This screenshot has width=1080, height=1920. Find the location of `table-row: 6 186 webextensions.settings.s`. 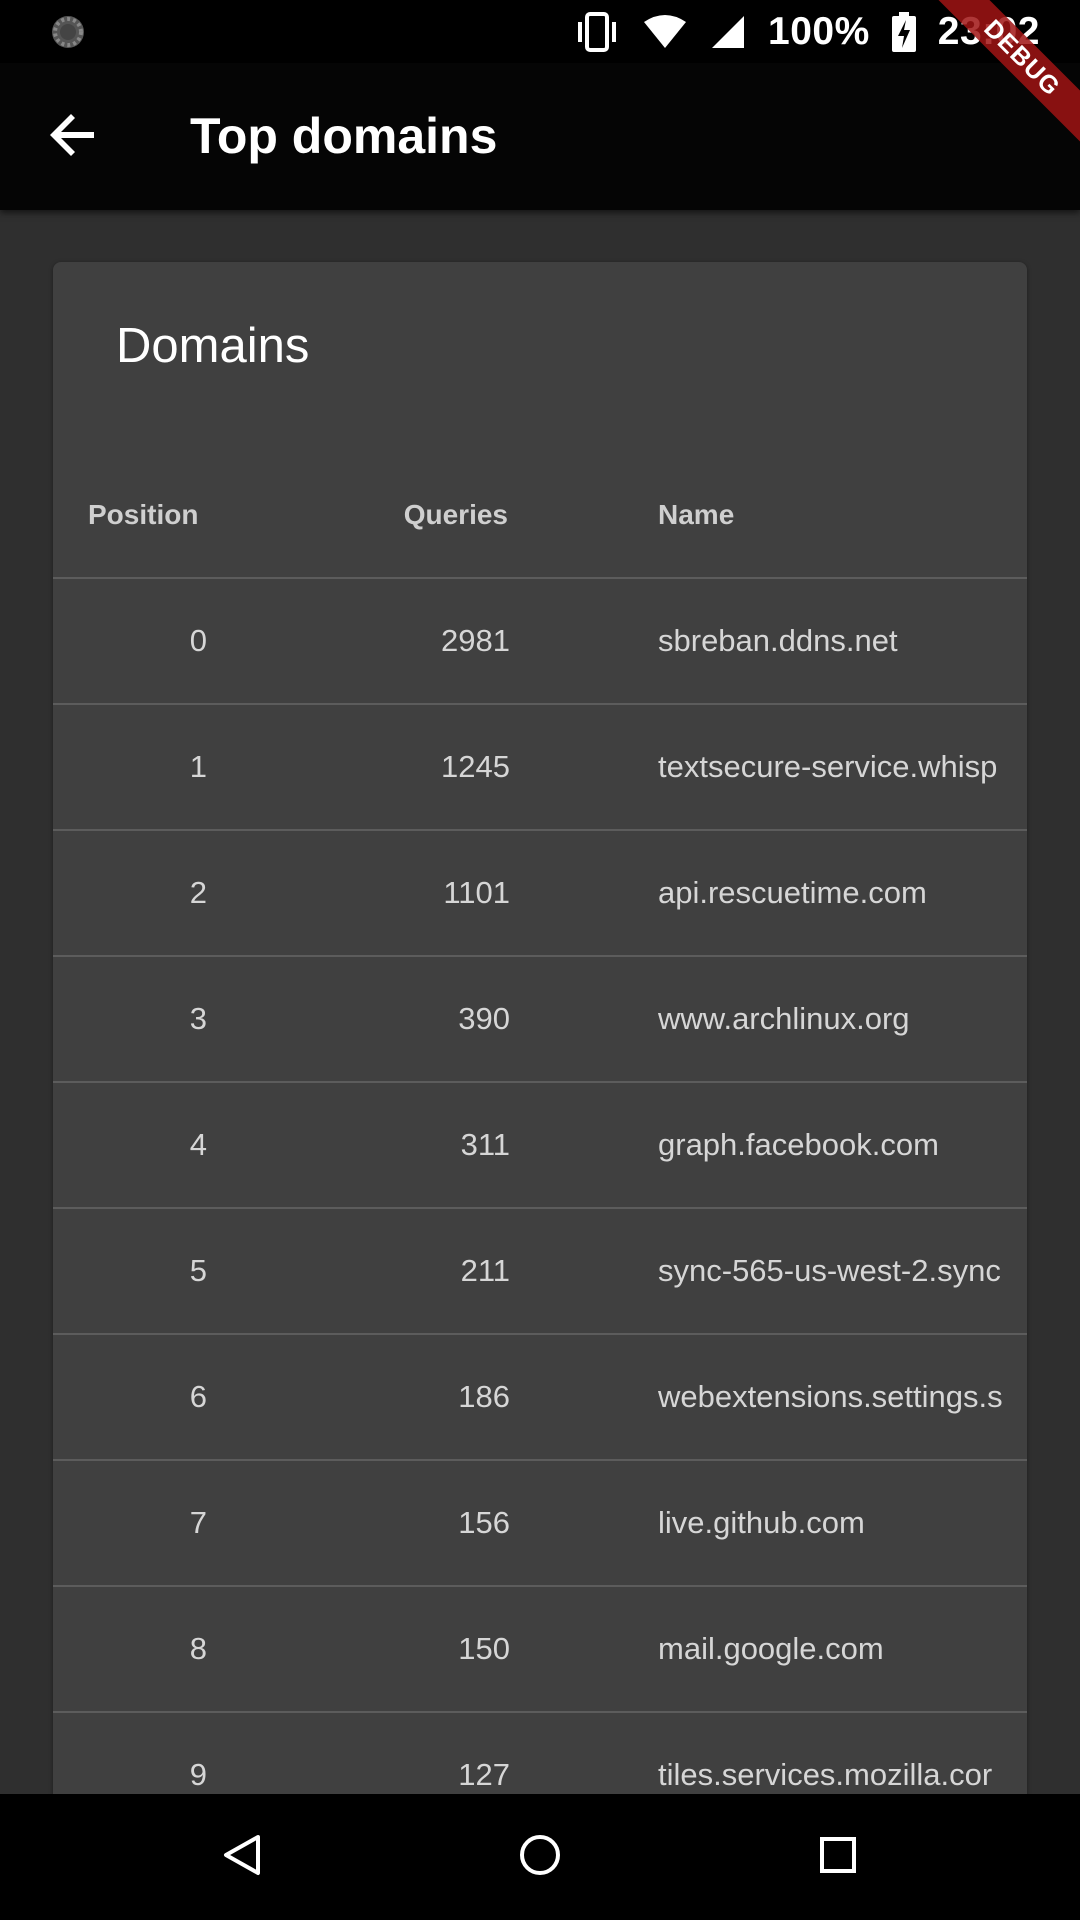

table-row: 6 186 webextensions.settings.s is located at coordinates (540, 1398).